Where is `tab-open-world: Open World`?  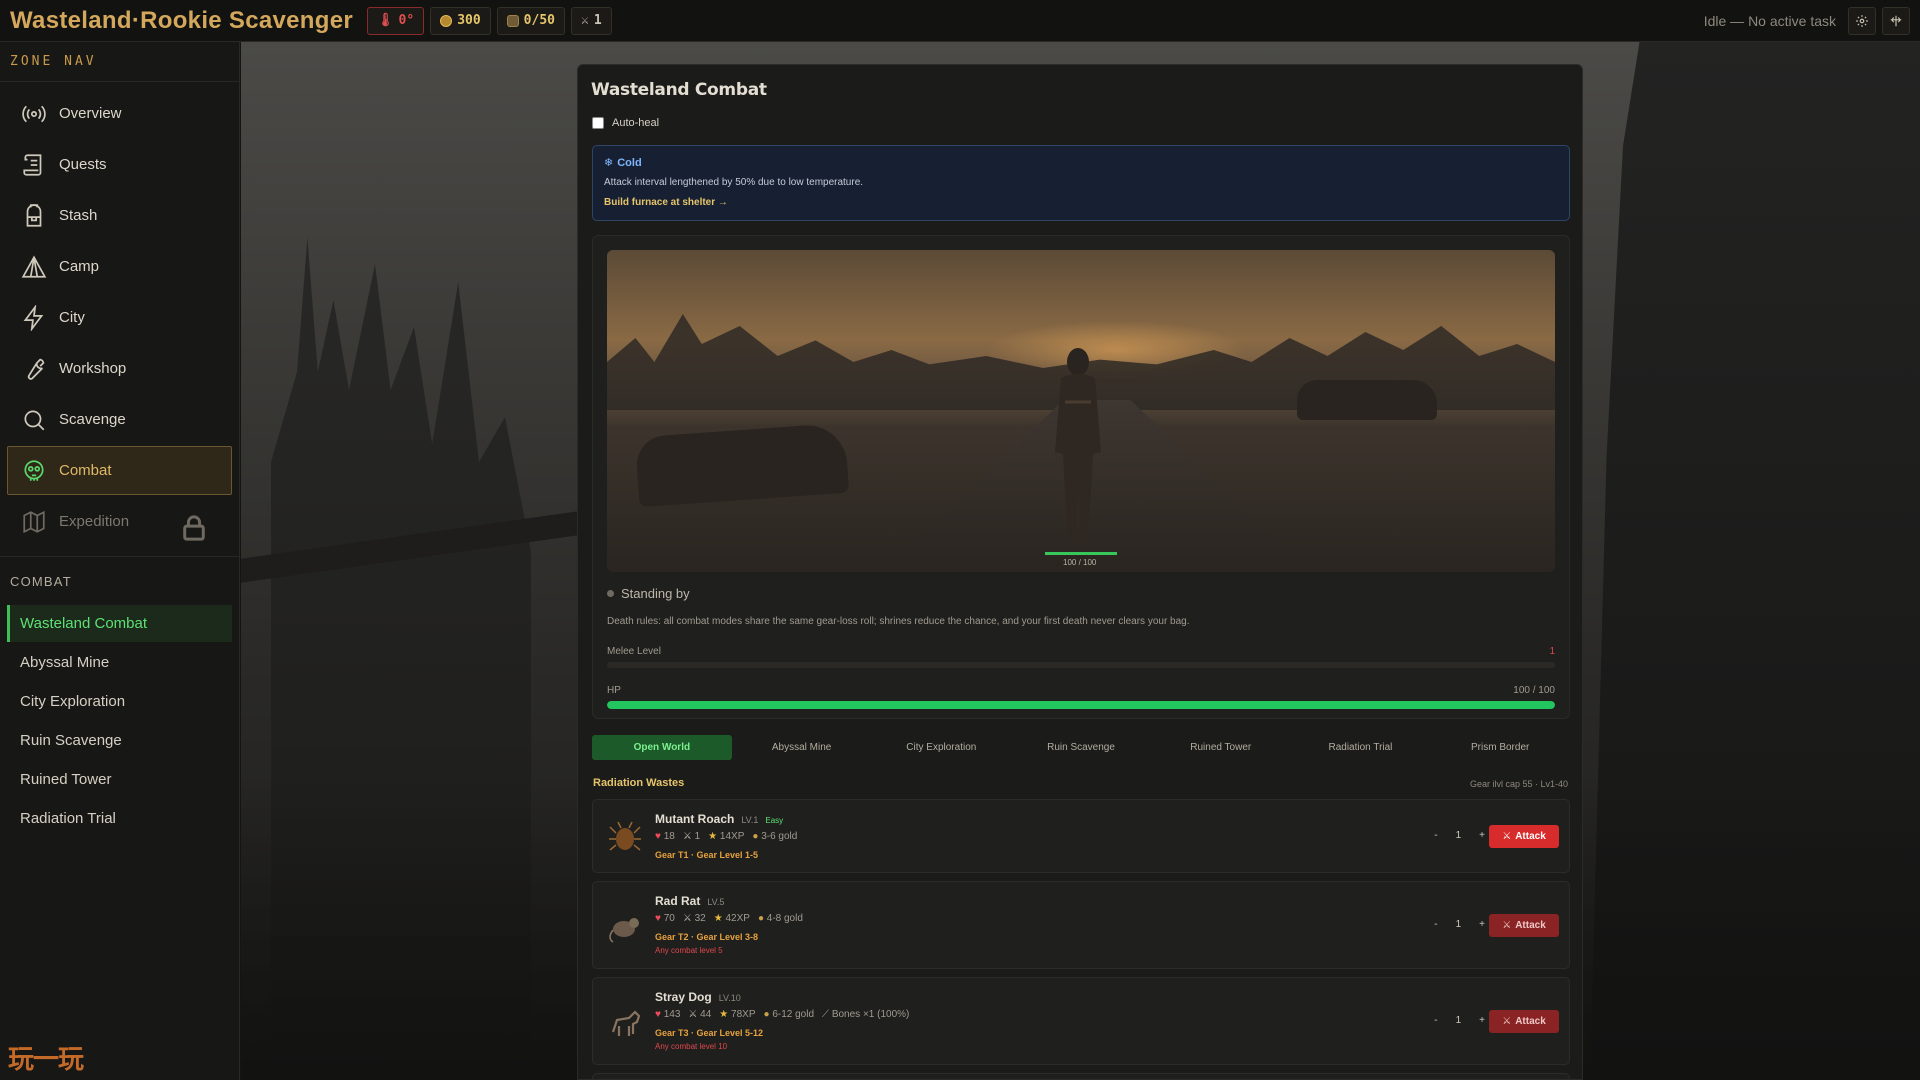 tab-open-world: Open World is located at coordinates (662, 747).